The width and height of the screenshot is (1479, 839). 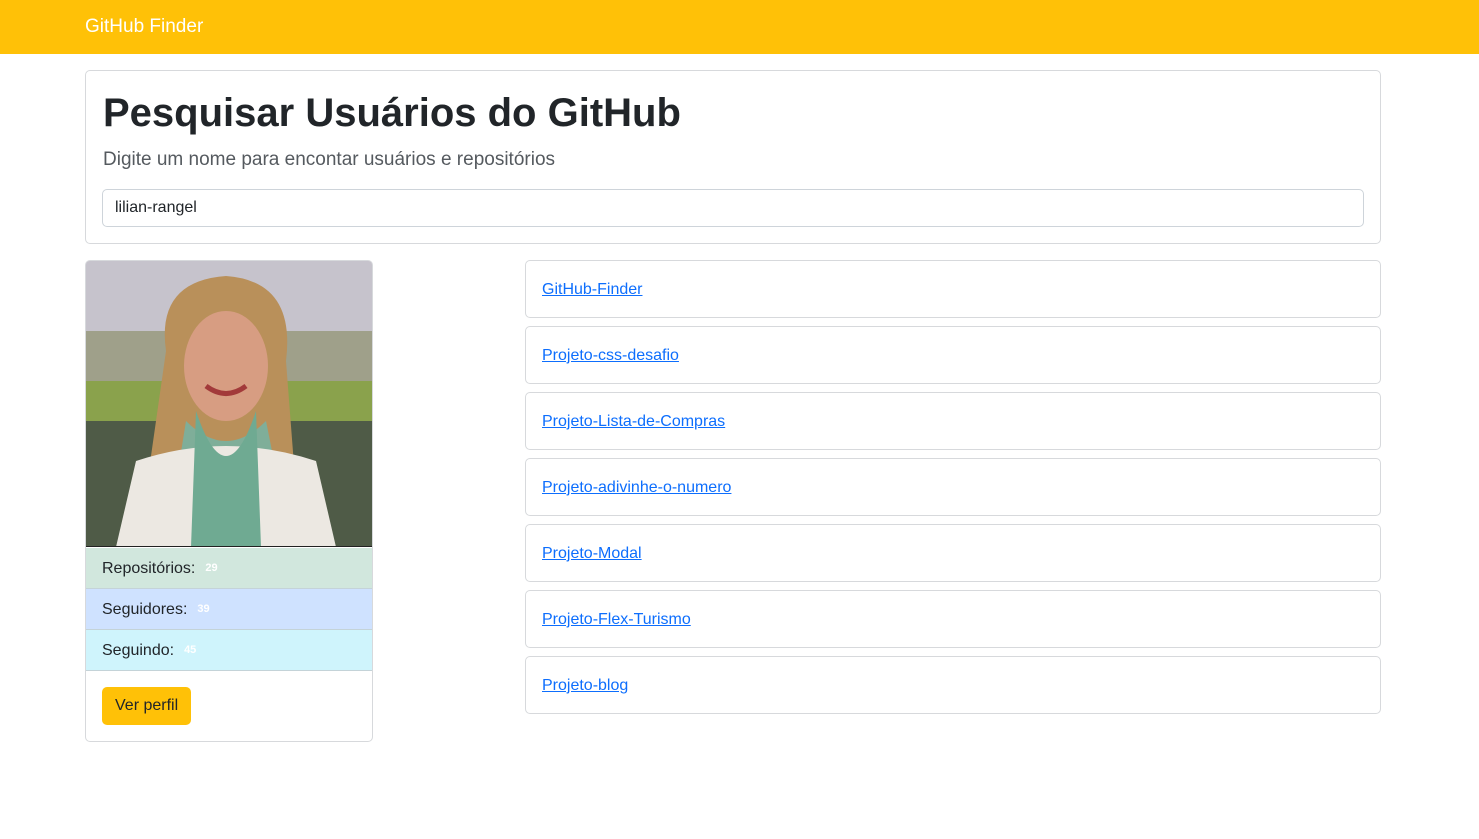 What do you see at coordinates (138, 650) in the screenshot?
I see `following-label: Seguindo:` at bounding box center [138, 650].